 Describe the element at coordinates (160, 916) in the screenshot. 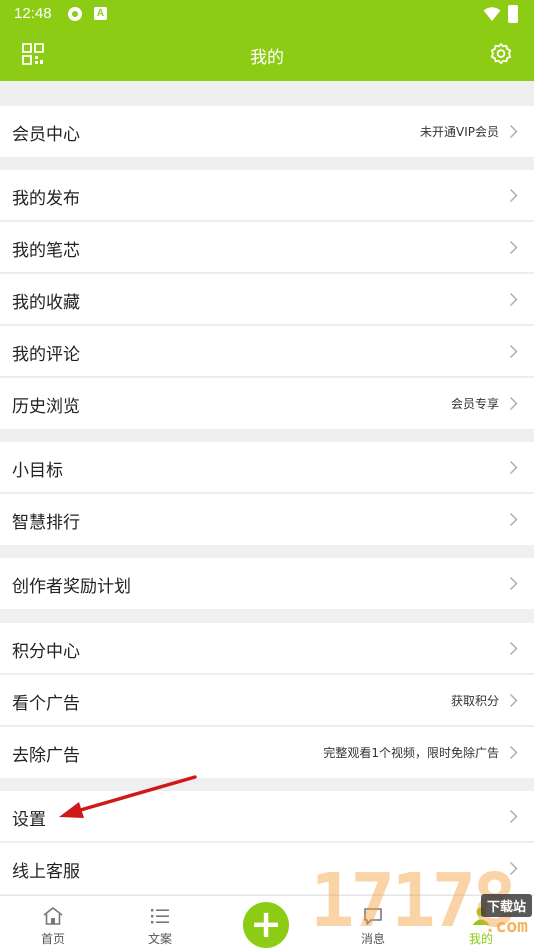

I see `list-icon` at that location.